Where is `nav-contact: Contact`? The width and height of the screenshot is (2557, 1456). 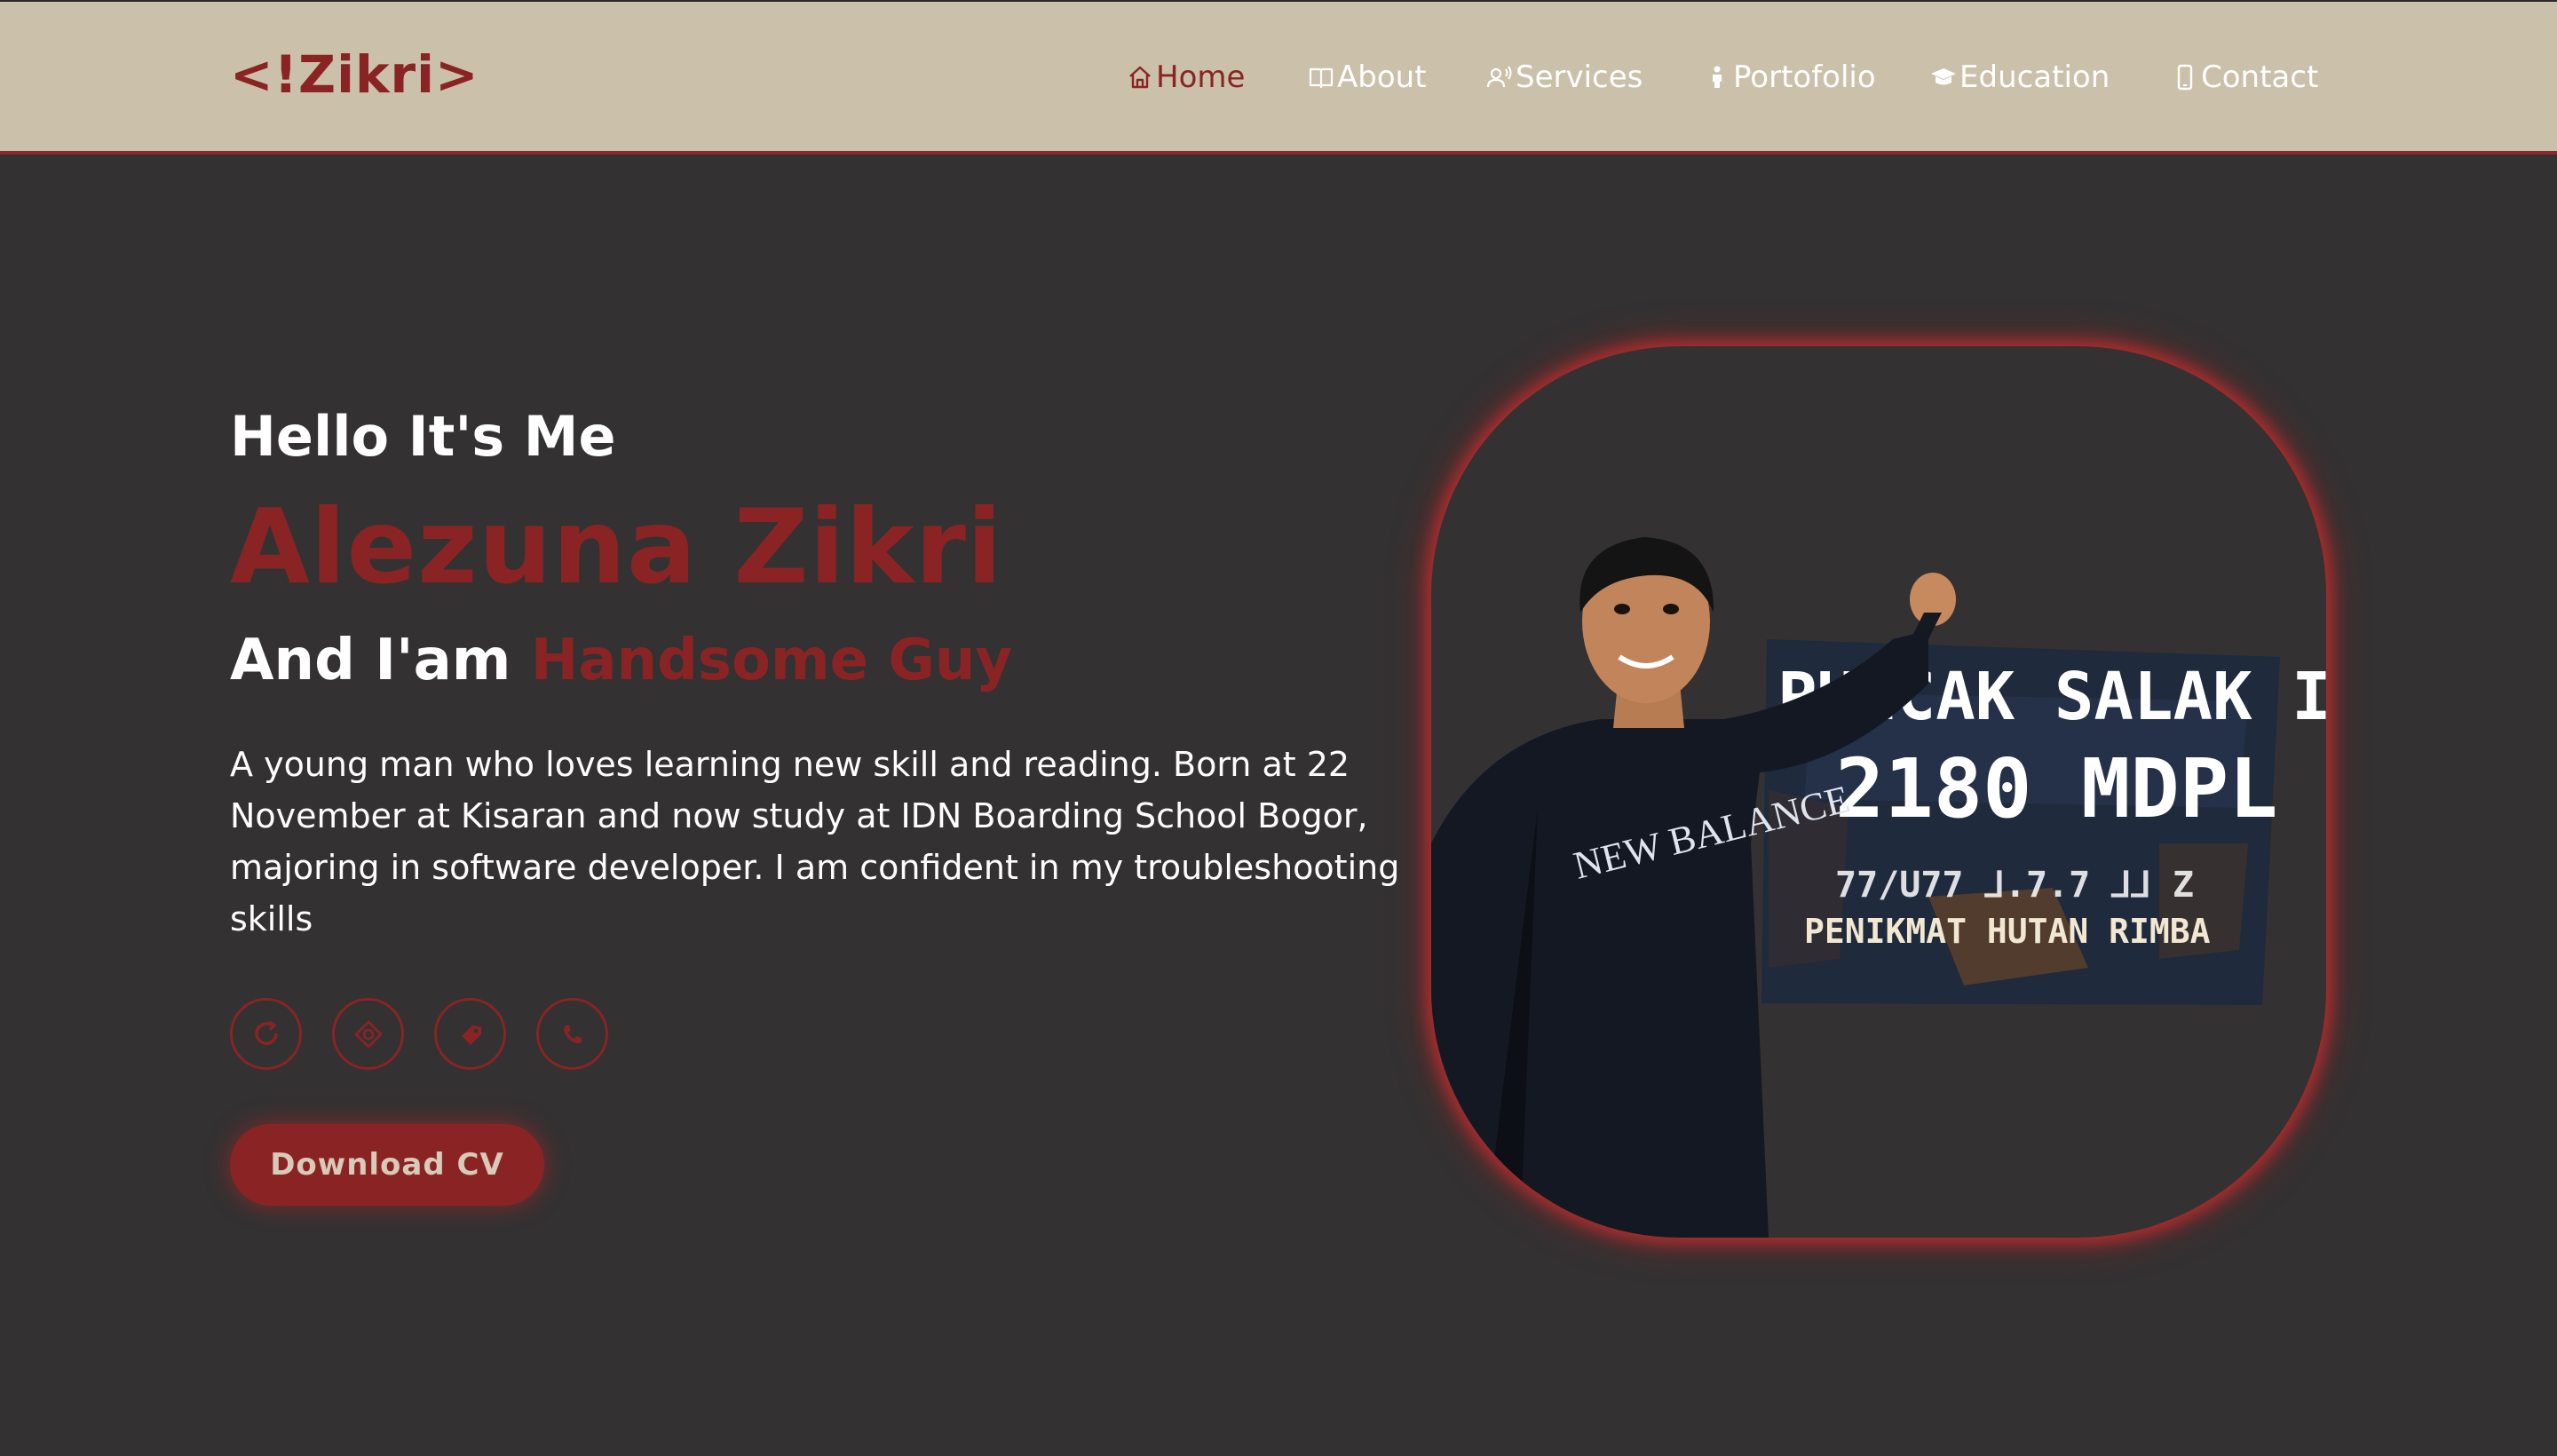 nav-contact: Contact is located at coordinates (2244, 77).